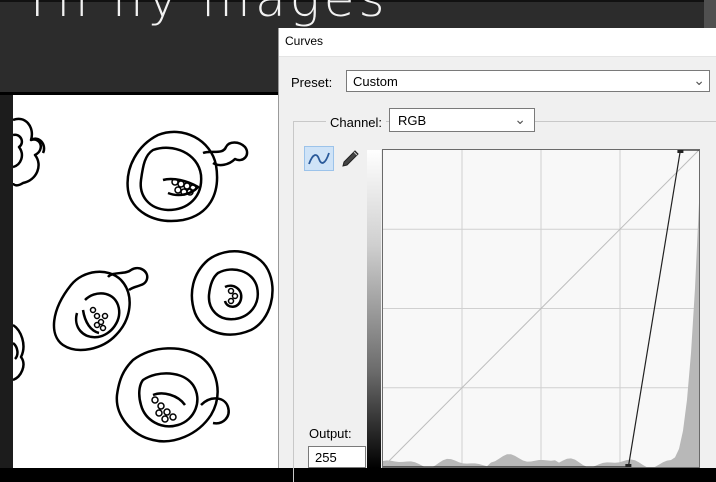  What do you see at coordinates (312, 82) in the screenshot?
I see `preset-label: Preset:` at bounding box center [312, 82].